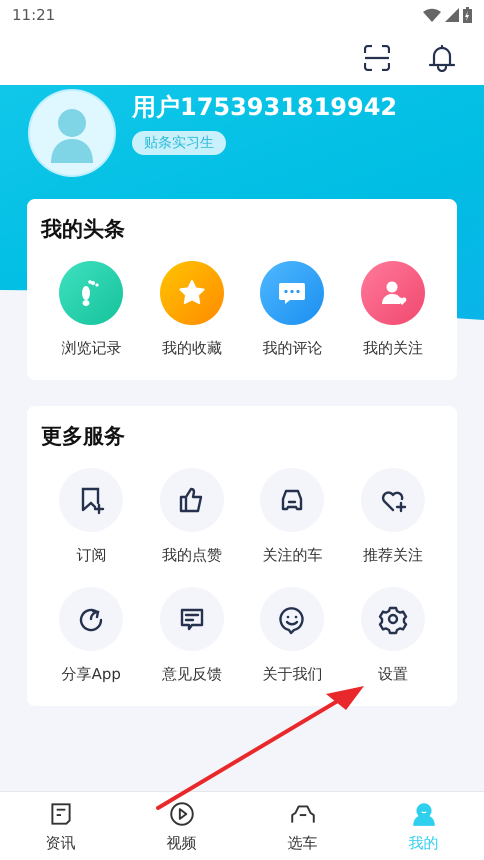  I want to click on menu-item: 设置, so click(392, 635).